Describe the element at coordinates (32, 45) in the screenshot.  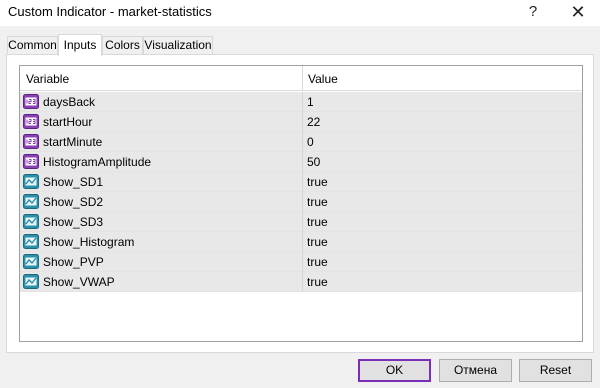
I see `tab-common: Common` at that location.